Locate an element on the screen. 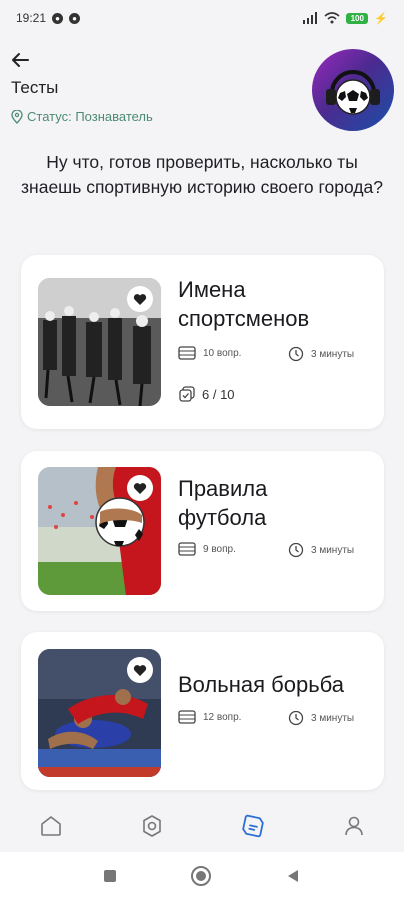 The width and height of the screenshot is (404, 900). nav-profile is located at coordinates (354, 826).